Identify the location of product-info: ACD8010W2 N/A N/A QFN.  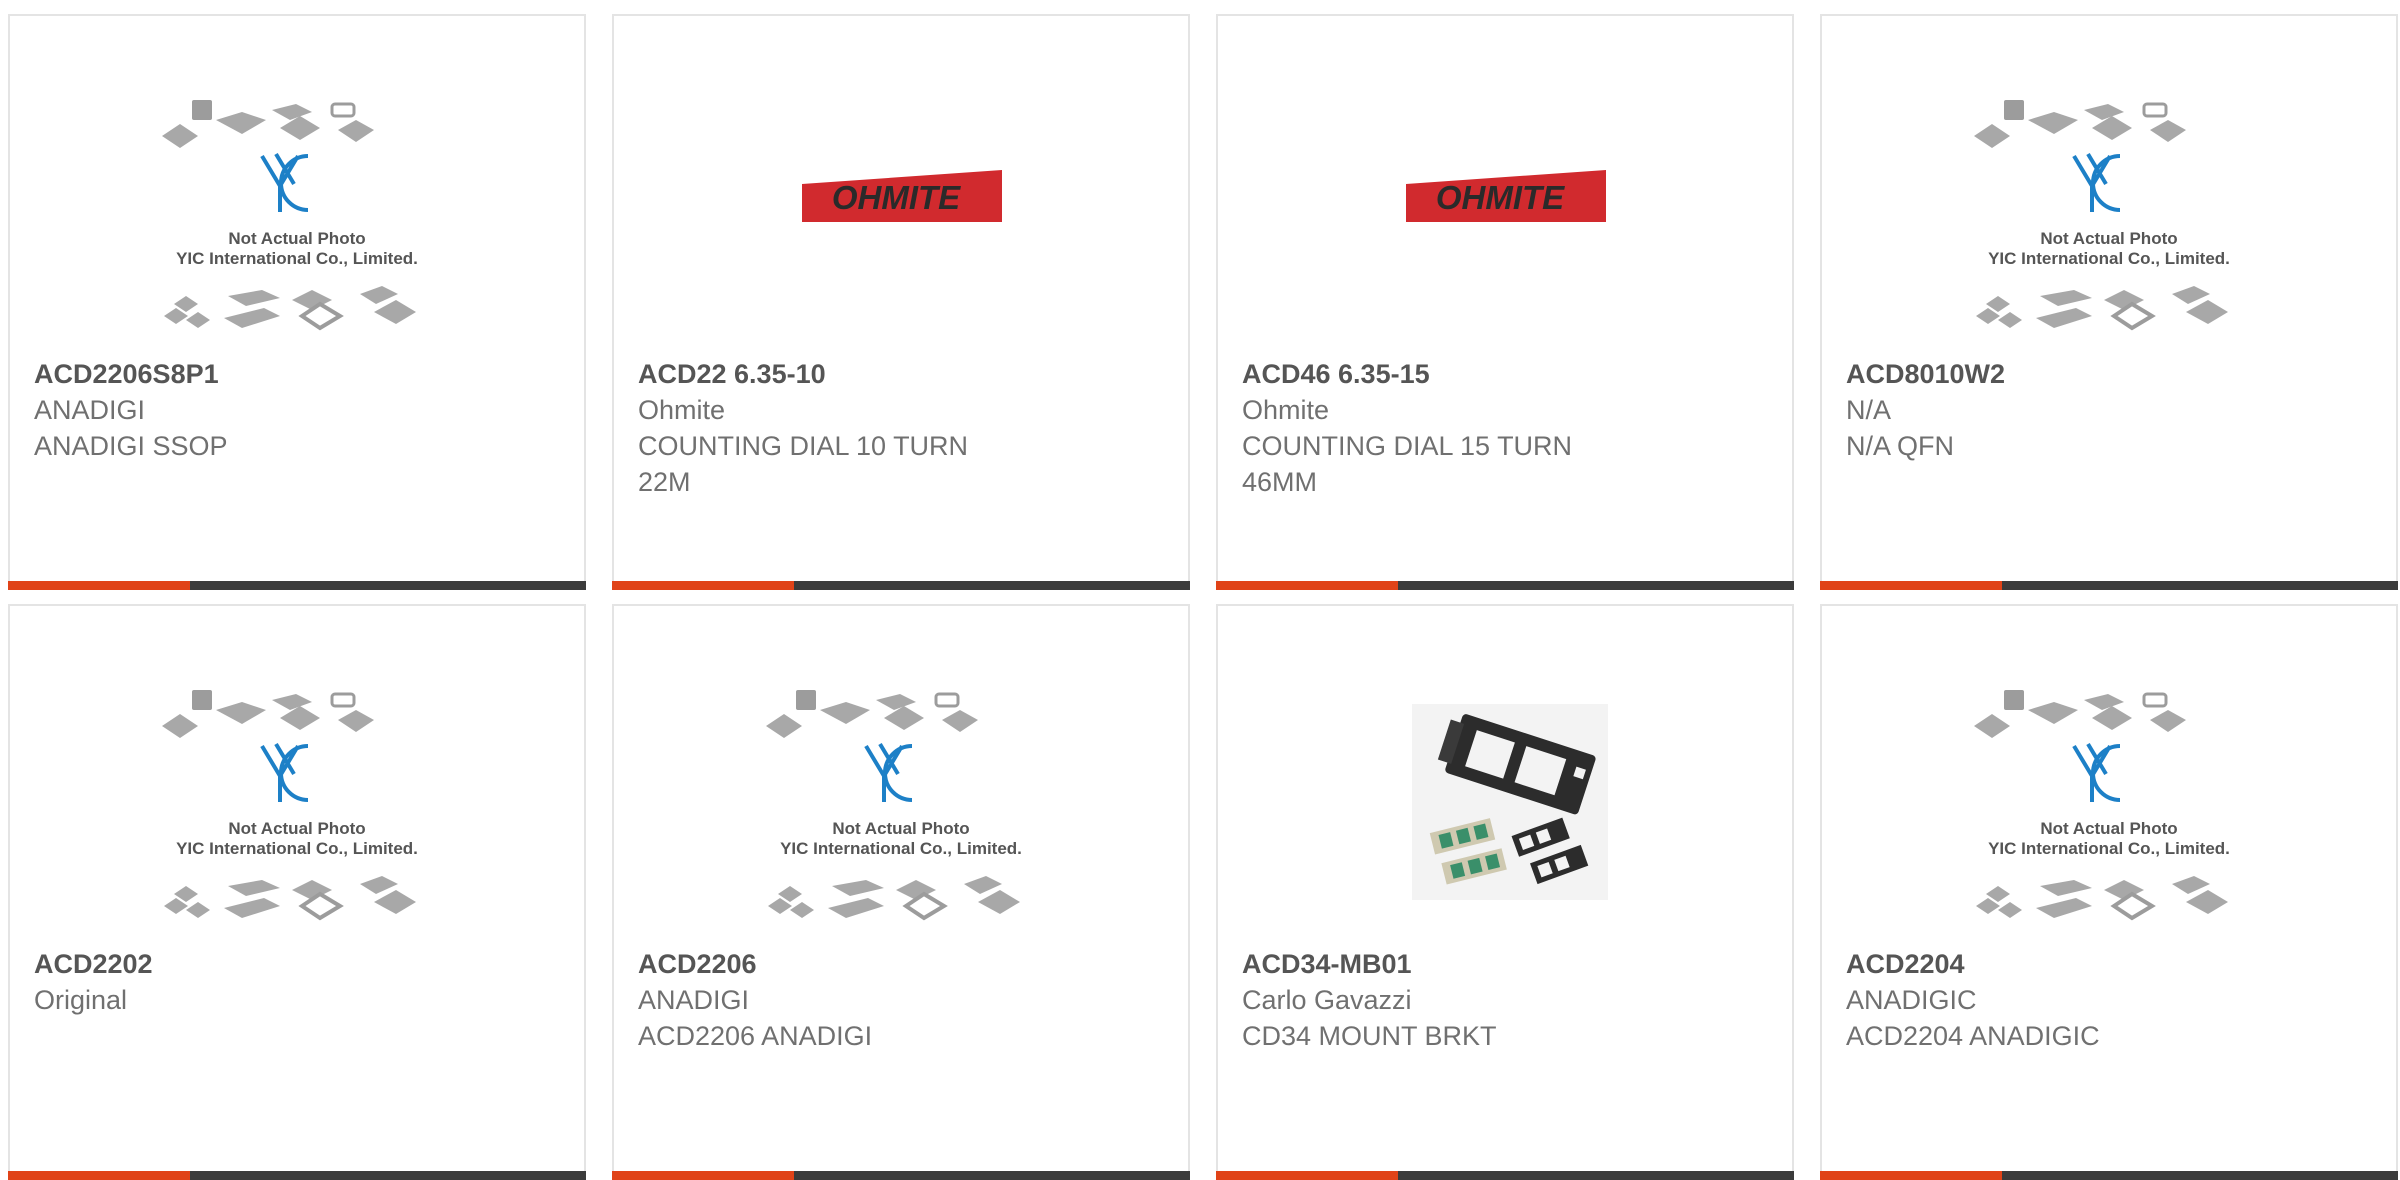
(2109, 410).